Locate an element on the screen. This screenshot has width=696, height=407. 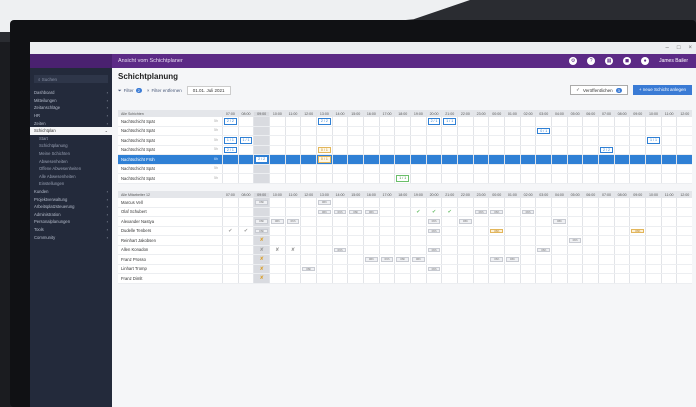
employee-row: Dudelle Tenbers ✔ ✔ 06h 06h 06h 06h is located at coordinates (405, 231).